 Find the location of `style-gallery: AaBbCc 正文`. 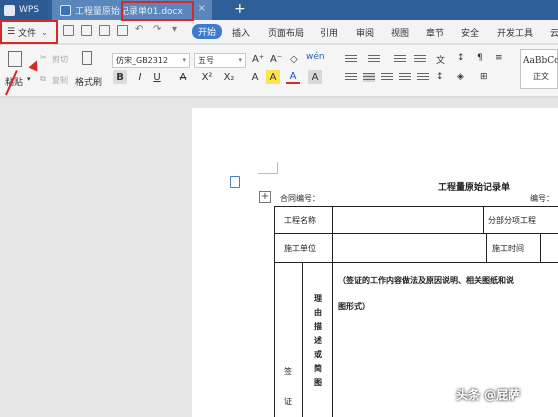

style-gallery: AaBbCc 正文 is located at coordinates (539, 69).